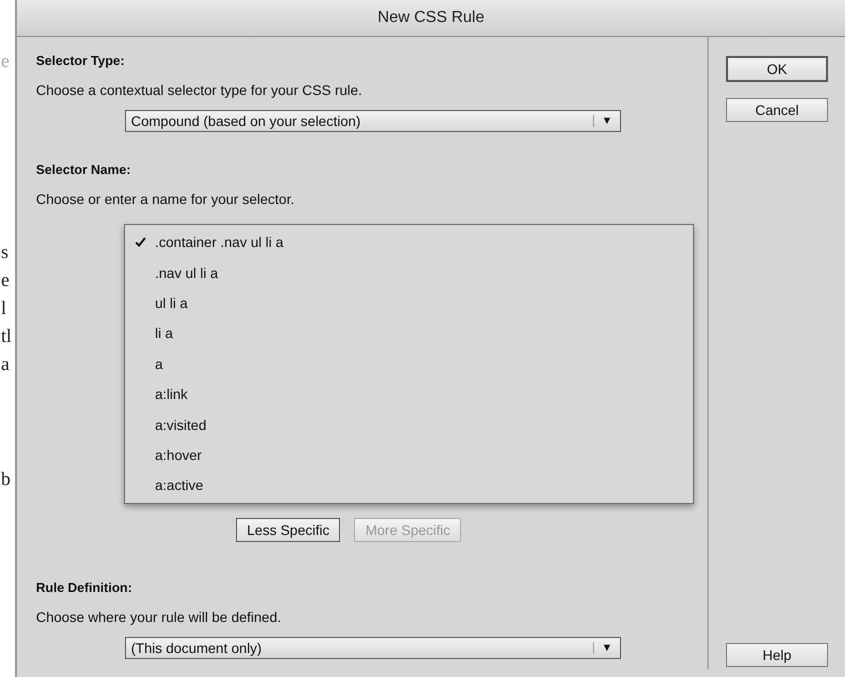 The width and height of the screenshot is (845, 677). I want to click on document-text: tl, so click(6, 337).